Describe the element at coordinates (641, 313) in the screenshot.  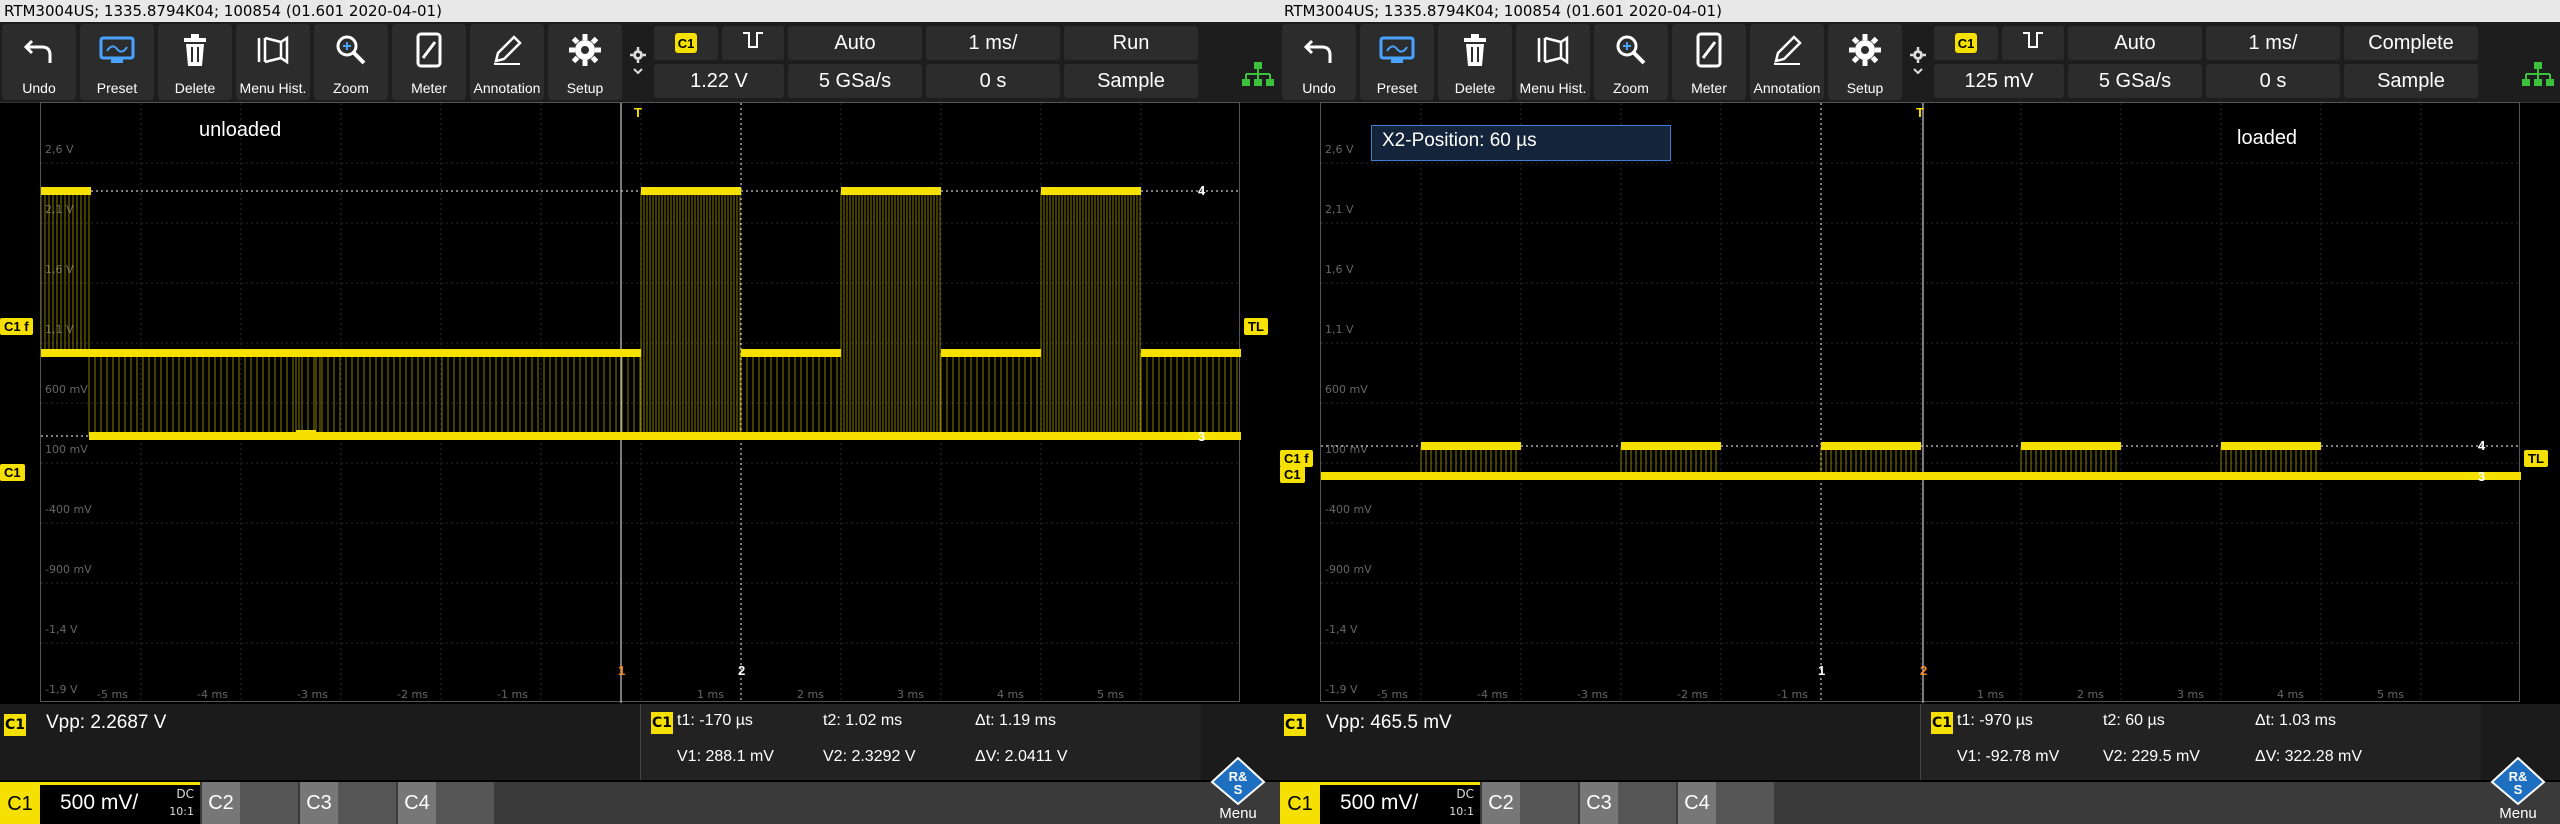
I see `trace-c1` at that location.